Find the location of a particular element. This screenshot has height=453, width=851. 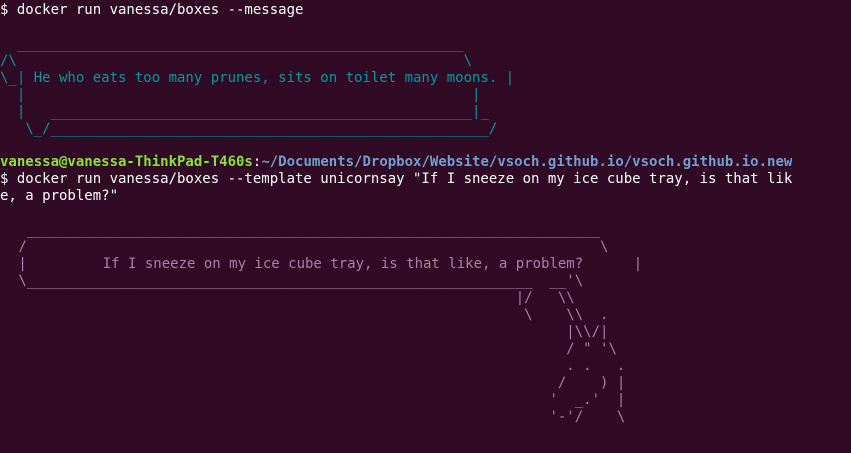

command-line-boxes-message: $ docker run vanessa/boxes --message is located at coordinates (152, 10).